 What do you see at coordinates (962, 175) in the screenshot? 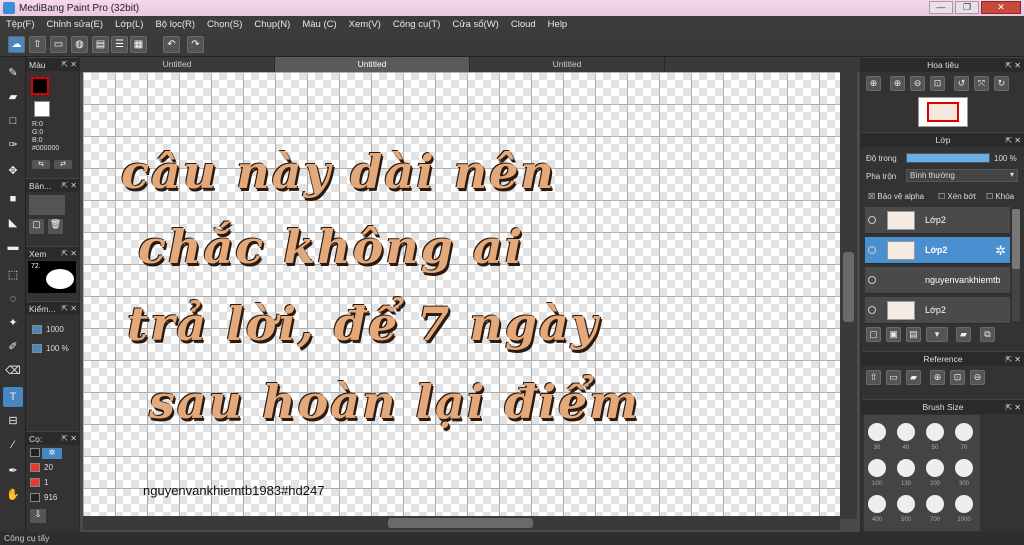
I see `blend-mode-select: Bình thường ▾` at bounding box center [962, 175].